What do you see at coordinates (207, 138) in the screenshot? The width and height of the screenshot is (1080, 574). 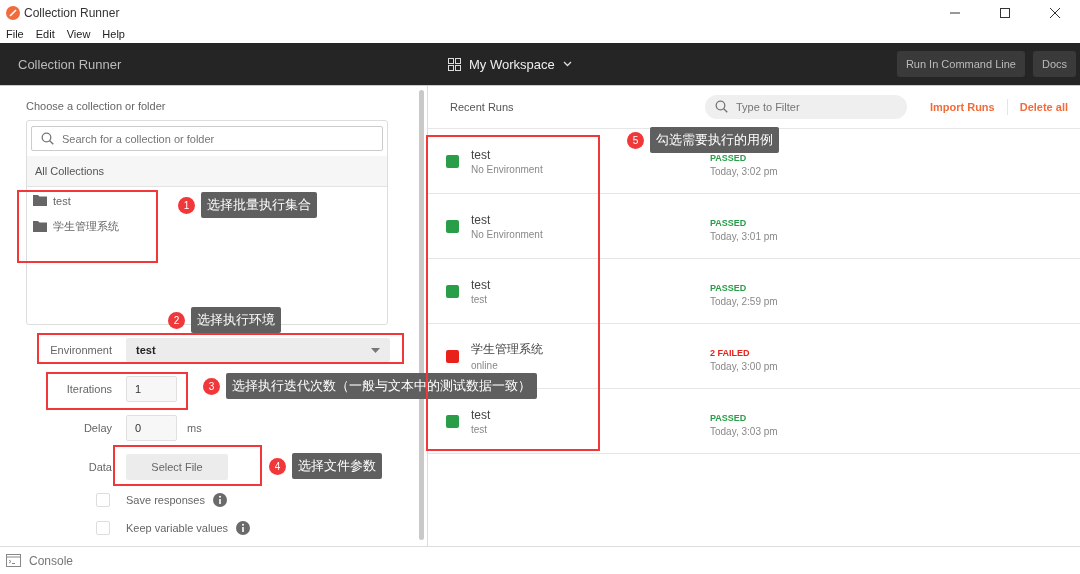 I see `search-field: Search for a collection or folder` at bounding box center [207, 138].